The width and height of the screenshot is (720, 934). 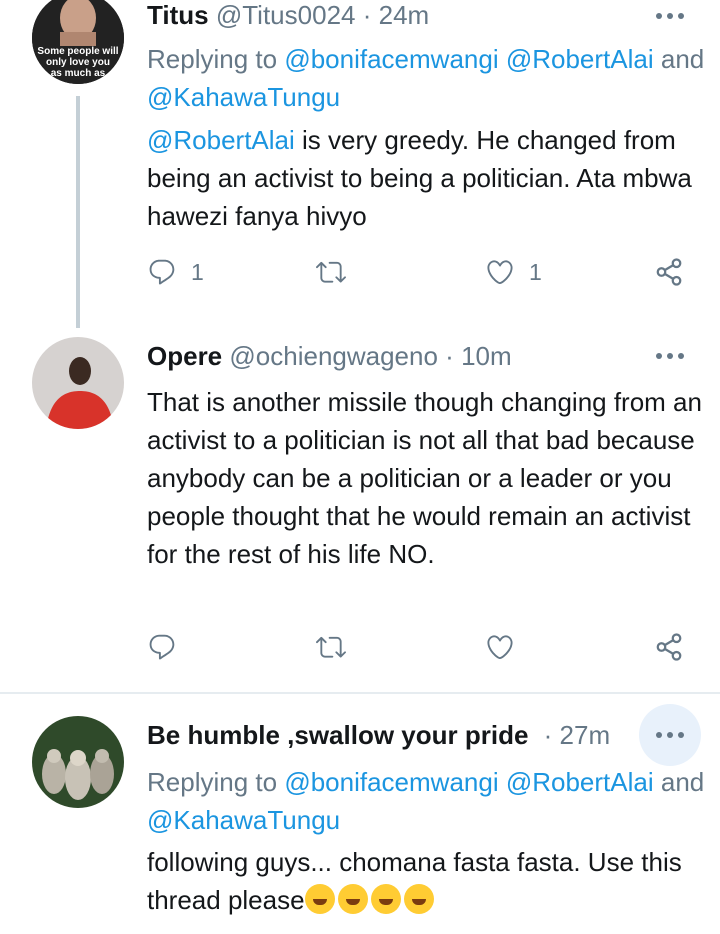 I want to click on display-name: Titus, so click(x=178, y=15).